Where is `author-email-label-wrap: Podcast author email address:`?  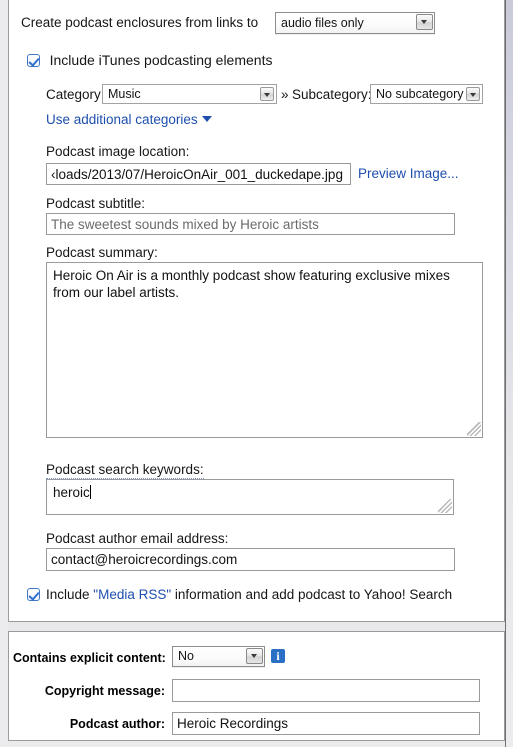 author-email-label-wrap: Podcast author email address: is located at coordinates (137, 538).